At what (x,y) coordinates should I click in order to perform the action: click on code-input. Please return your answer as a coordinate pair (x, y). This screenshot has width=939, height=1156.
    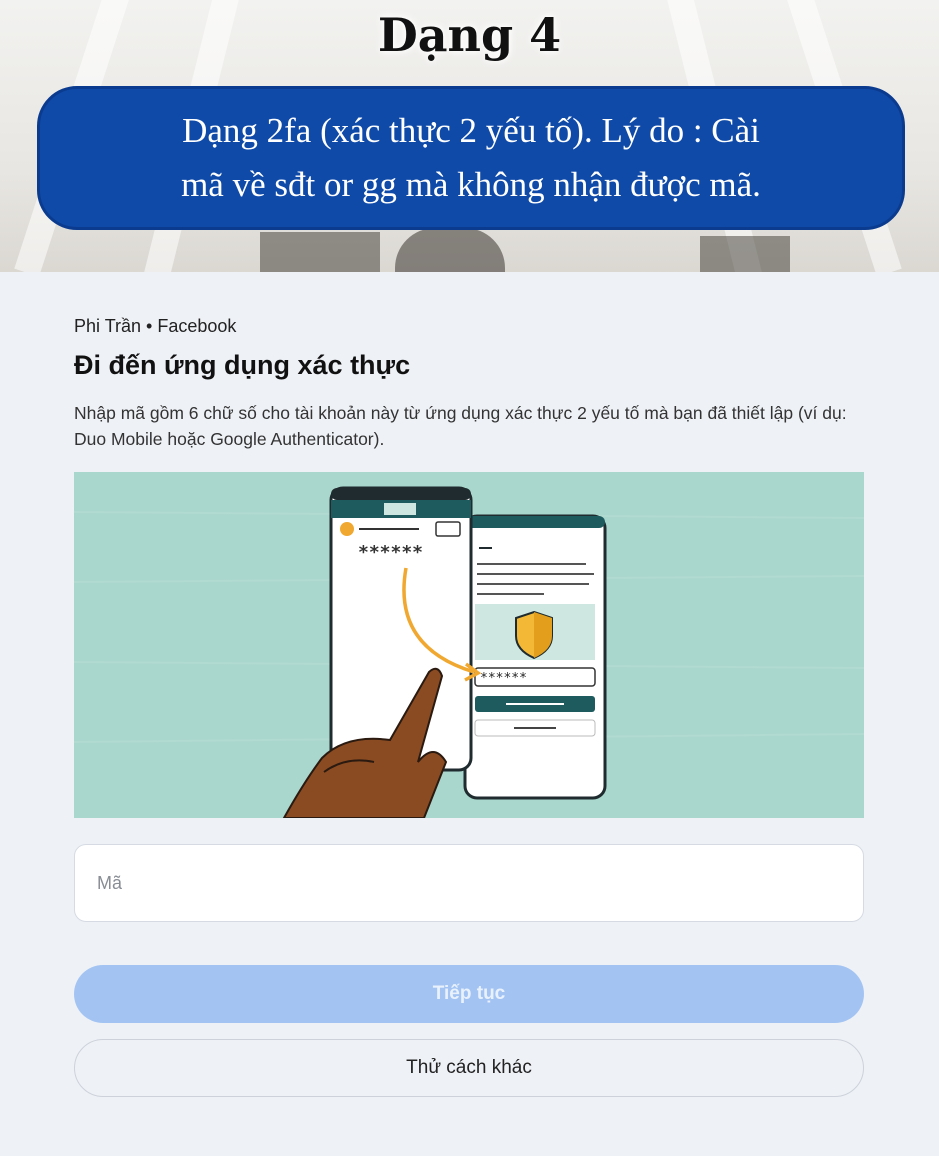
    Looking at the image, I should click on (469, 883).